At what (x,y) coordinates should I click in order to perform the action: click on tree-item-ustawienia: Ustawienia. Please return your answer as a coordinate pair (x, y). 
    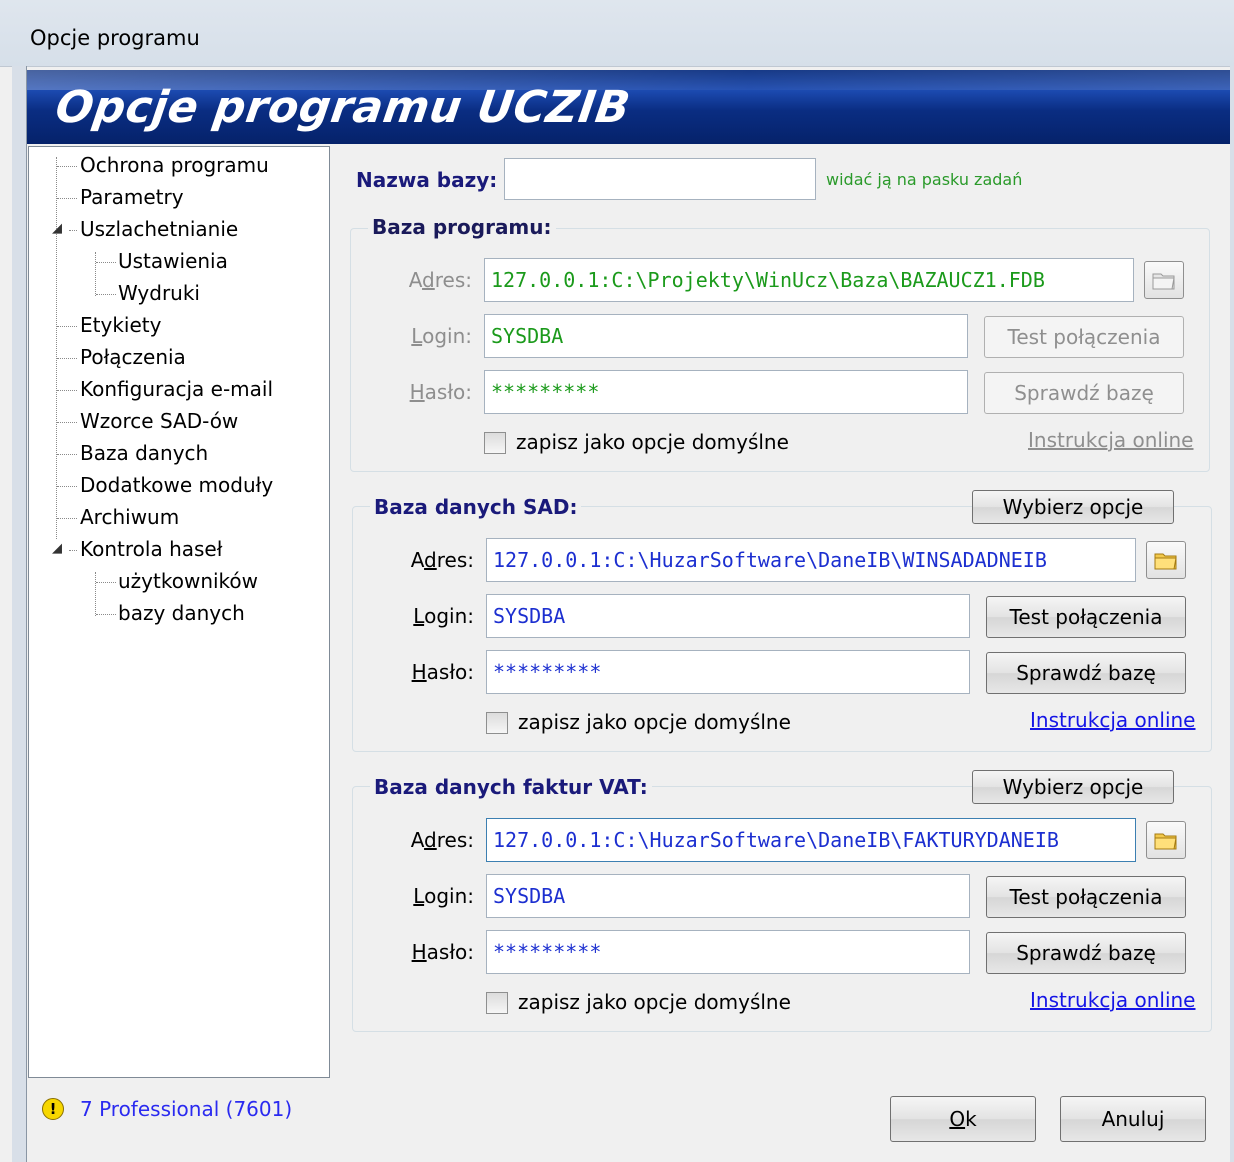
    Looking at the image, I should click on (173, 261).